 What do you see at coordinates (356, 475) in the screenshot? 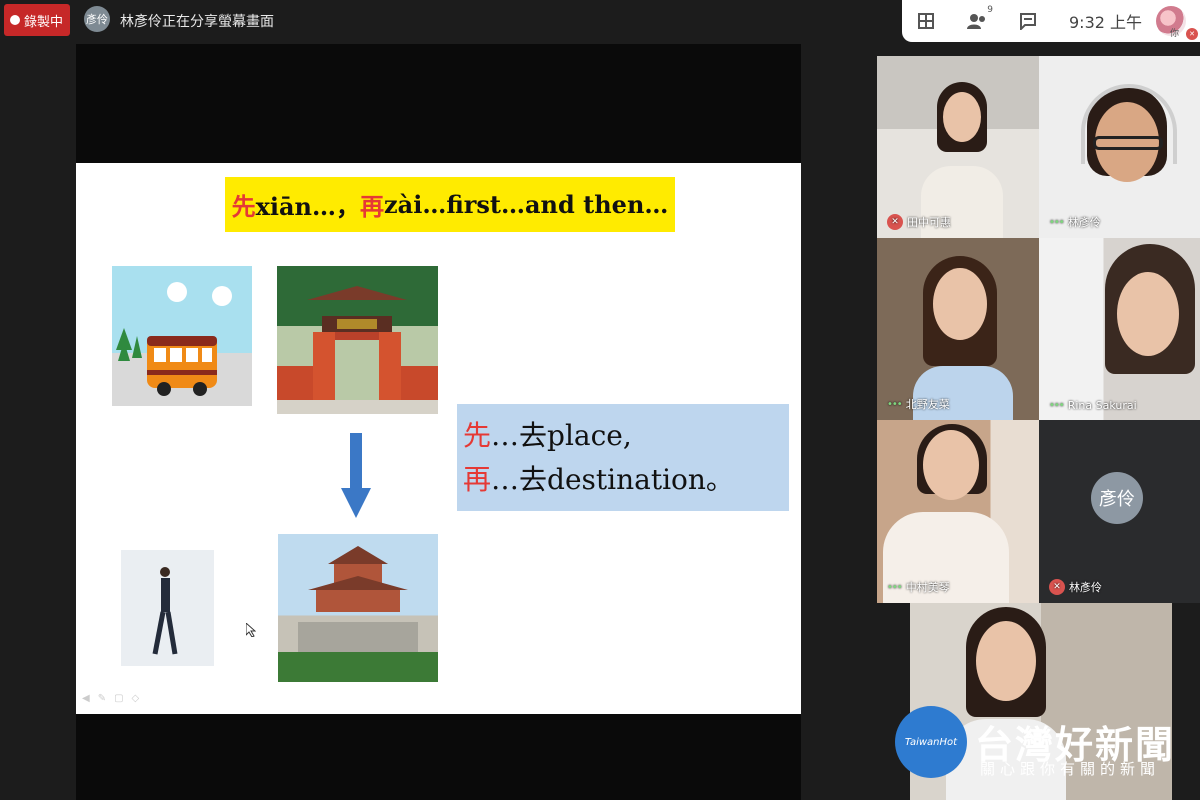
I see `down-arrow-icon` at bounding box center [356, 475].